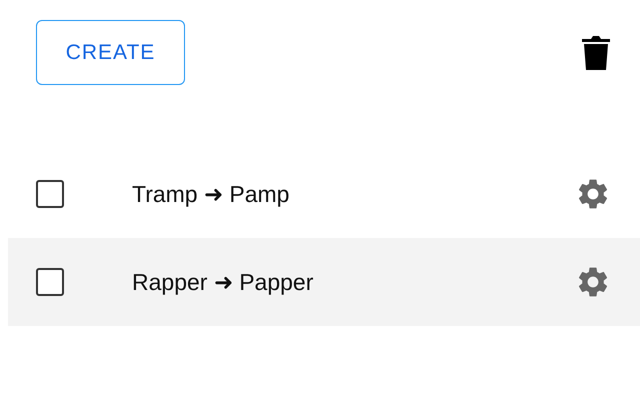 The width and height of the screenshot is (640, 400). What do you see at coordinates (223, 282) in the screenshot?
I see `rule-label: Rapper ➜ Papper` at bounding box center [223, 282].